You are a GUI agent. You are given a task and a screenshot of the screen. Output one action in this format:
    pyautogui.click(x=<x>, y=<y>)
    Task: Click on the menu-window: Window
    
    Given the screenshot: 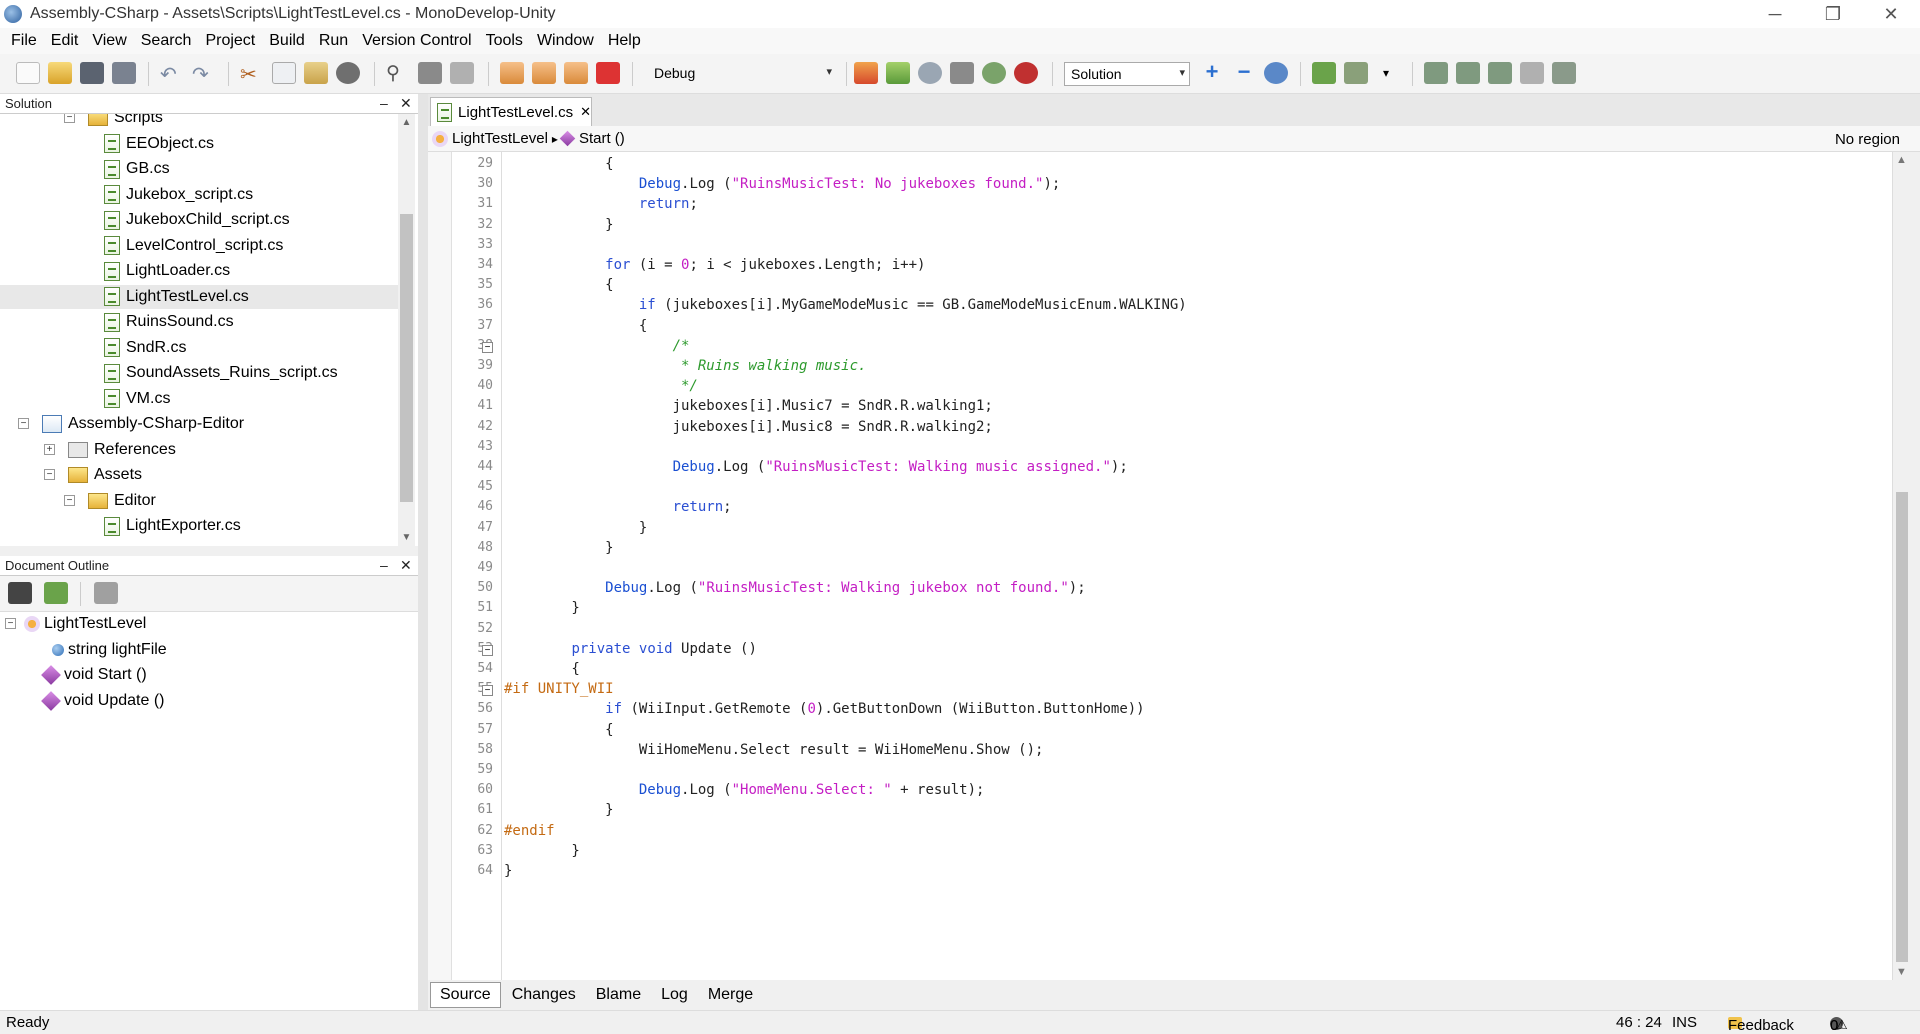 What is the action you would take?
    pyautogui.click(x=565, y=41)
    